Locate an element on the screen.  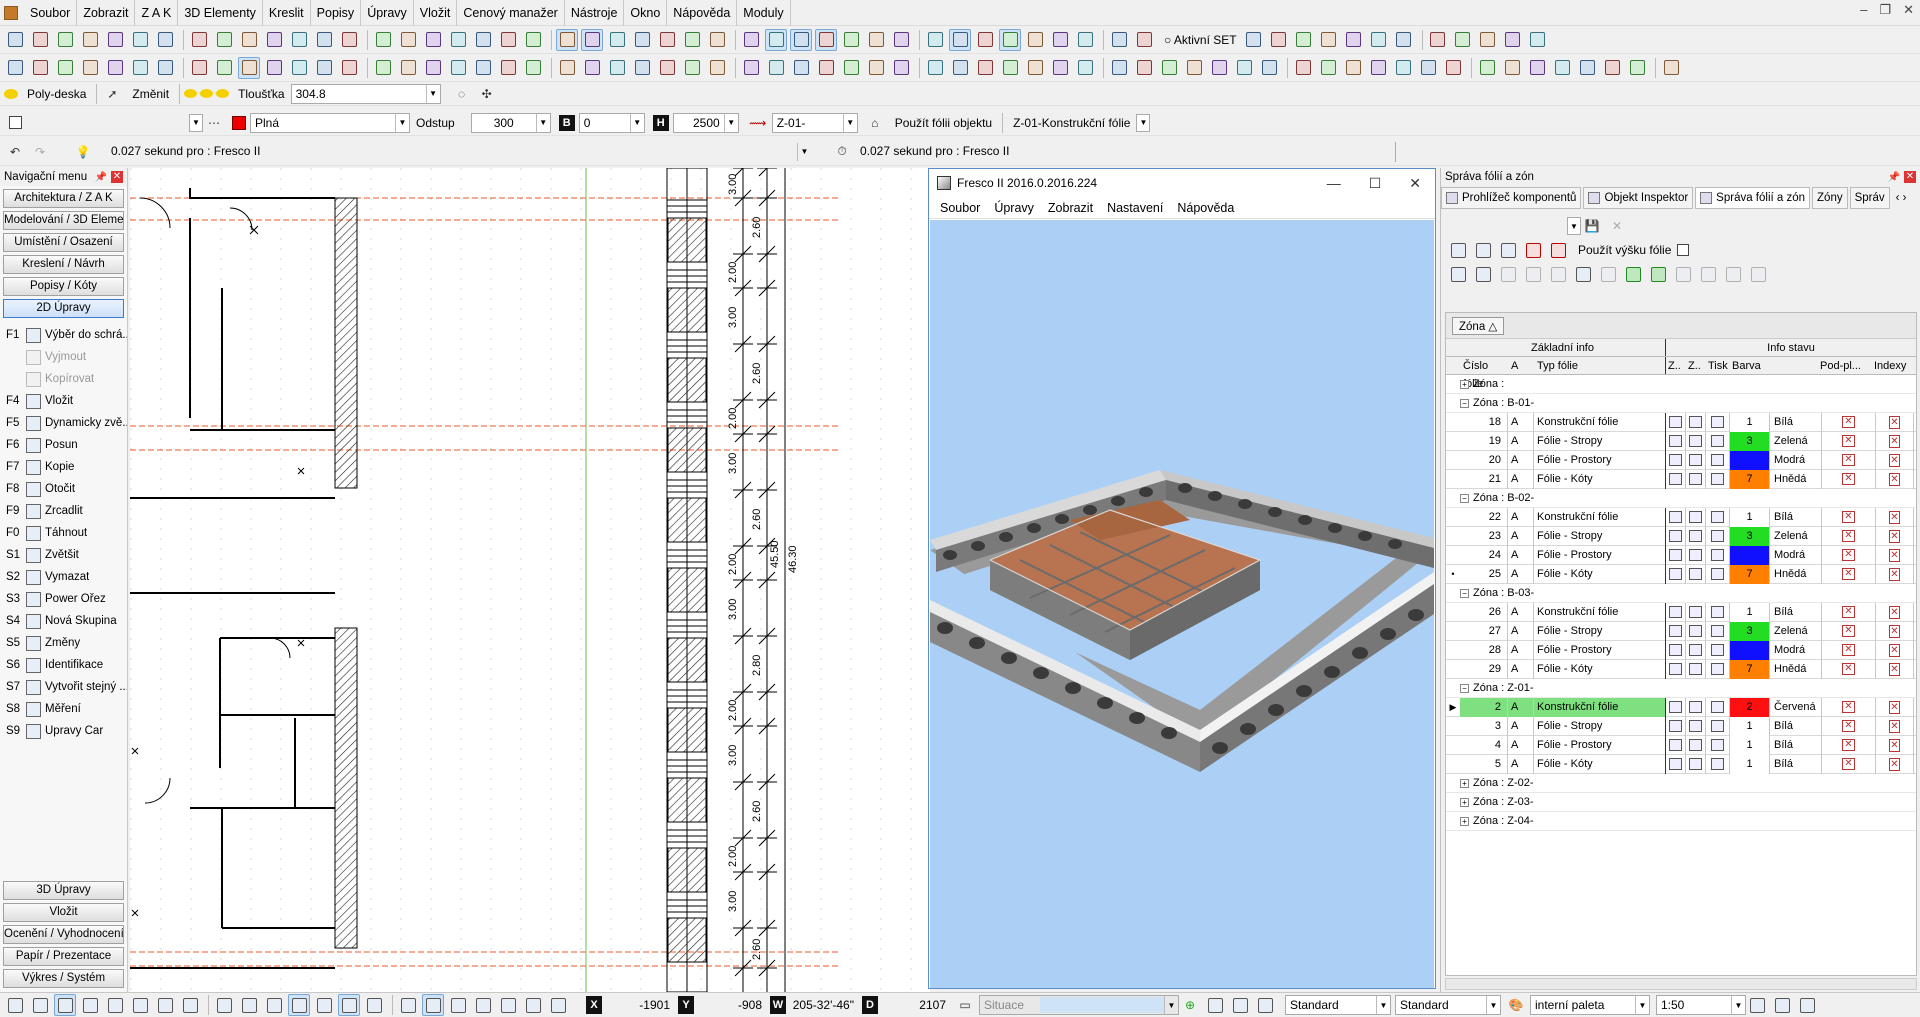
view-tool-38-icon is located at coordinates (1010, 68).